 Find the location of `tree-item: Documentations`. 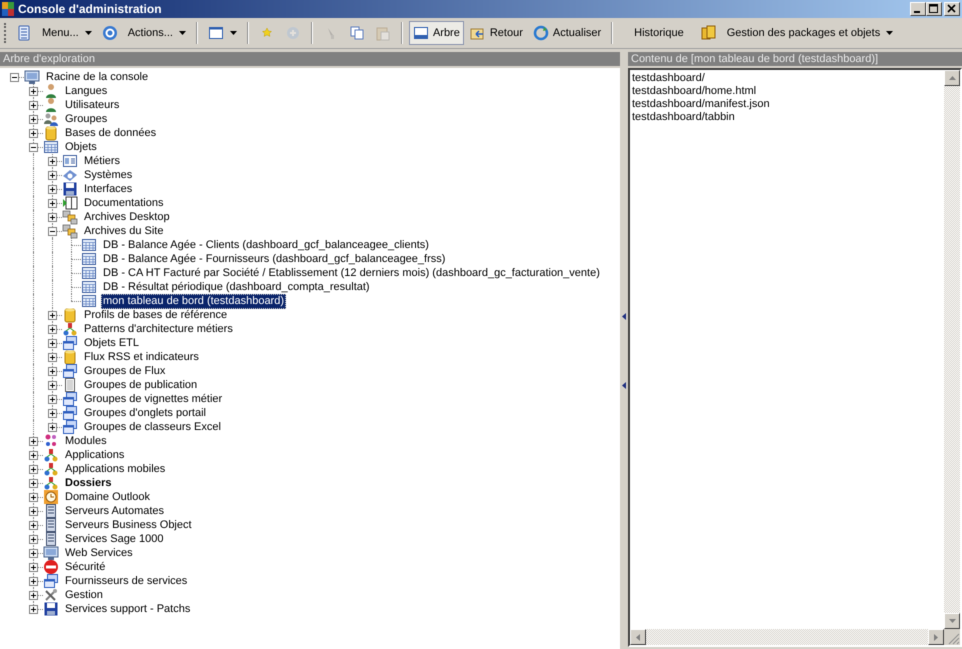

tree-item: Documentations is located at coordinates (124, 203).